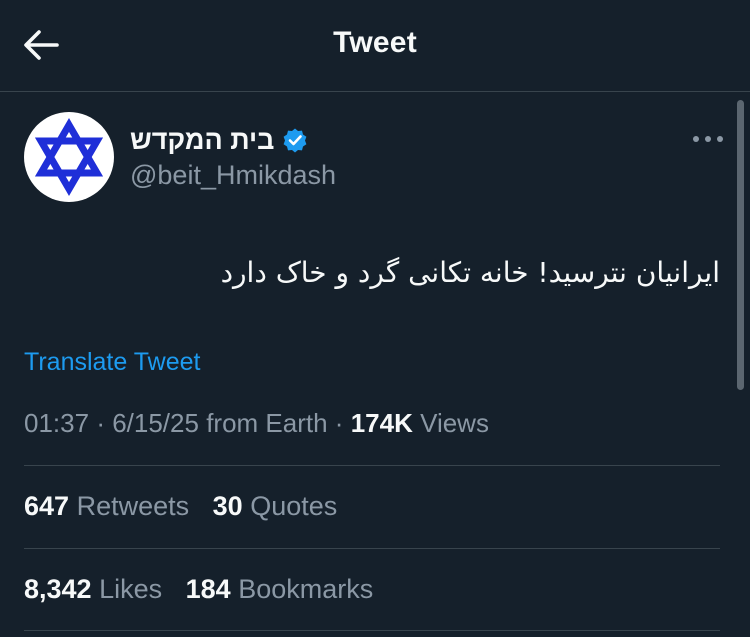  Describe the element at coordinates (740, 245) in the screenshot. I see `scrollbar` at that location.